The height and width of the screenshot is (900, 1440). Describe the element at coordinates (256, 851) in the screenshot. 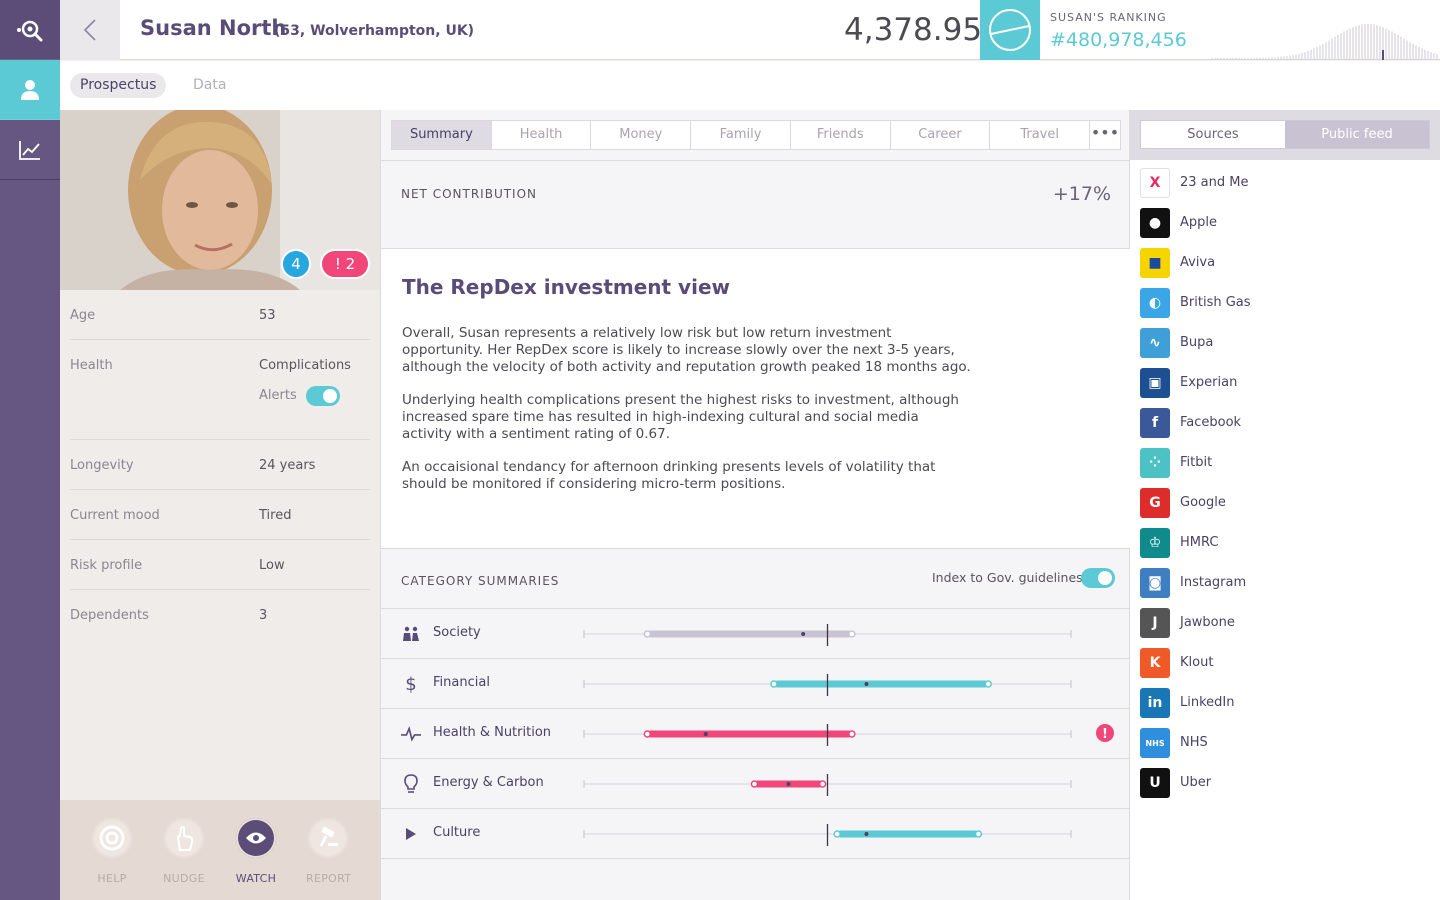

I see `watch-button: WATCH` at that location.